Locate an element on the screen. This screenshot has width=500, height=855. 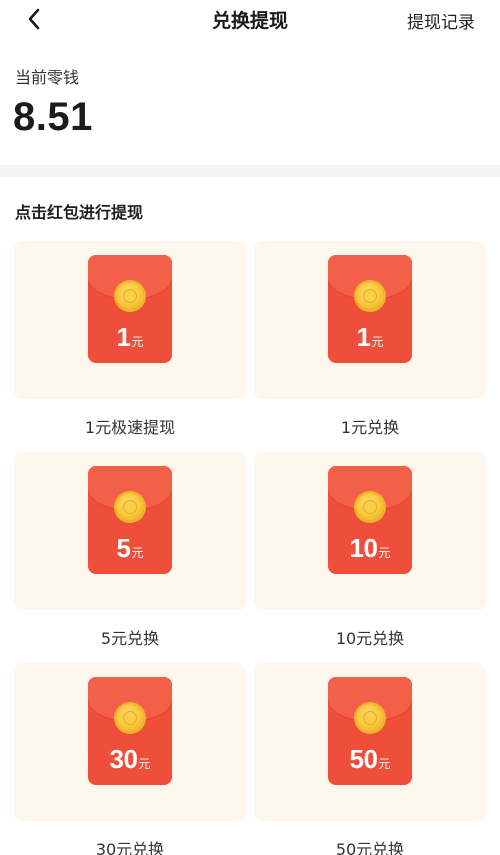
option-label: 1元极速提现 is located at coordinates (130, 426).